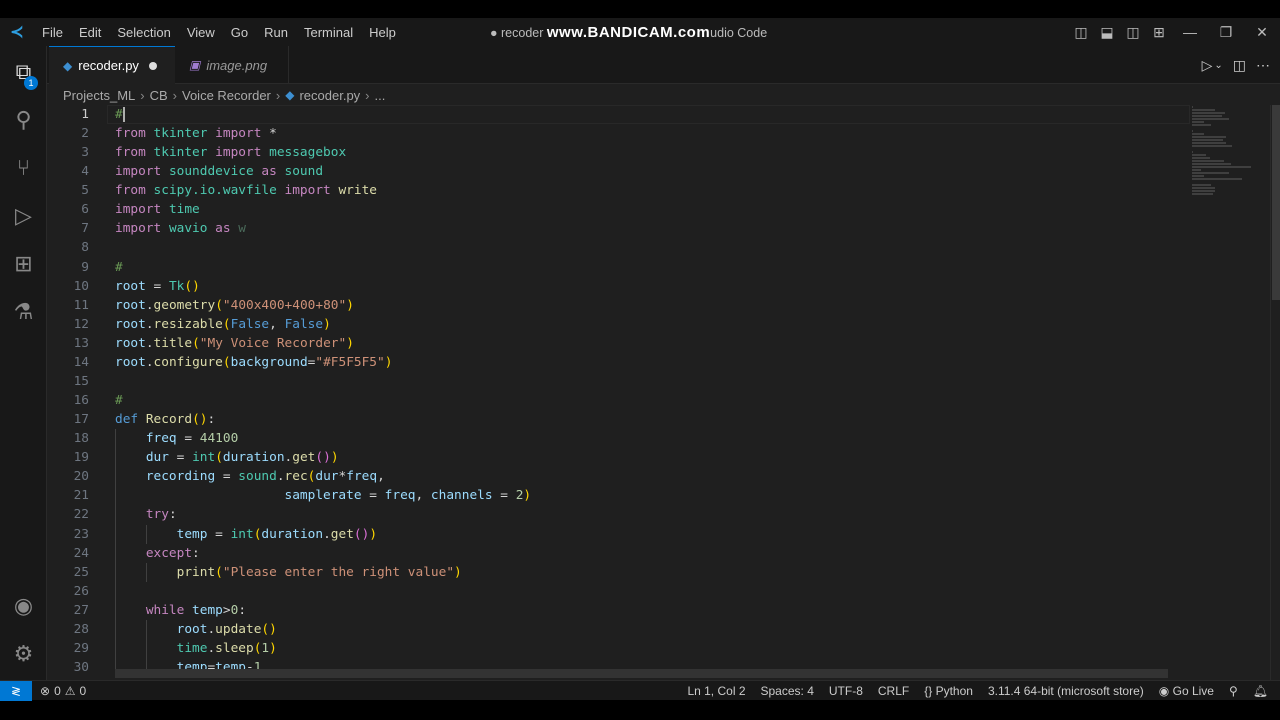 The height and width of the screenshot is (720, 1280). Describe the element at coordinates (68, 65) in the screenshot. I see `python-file-icon: ◆` at that location.